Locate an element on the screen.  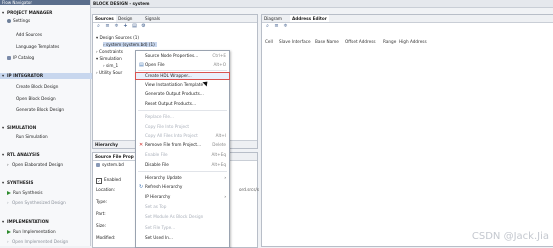
nav-ip-integrator: ▾ IP INTEGRATOR is located at coordinates (46, 76).